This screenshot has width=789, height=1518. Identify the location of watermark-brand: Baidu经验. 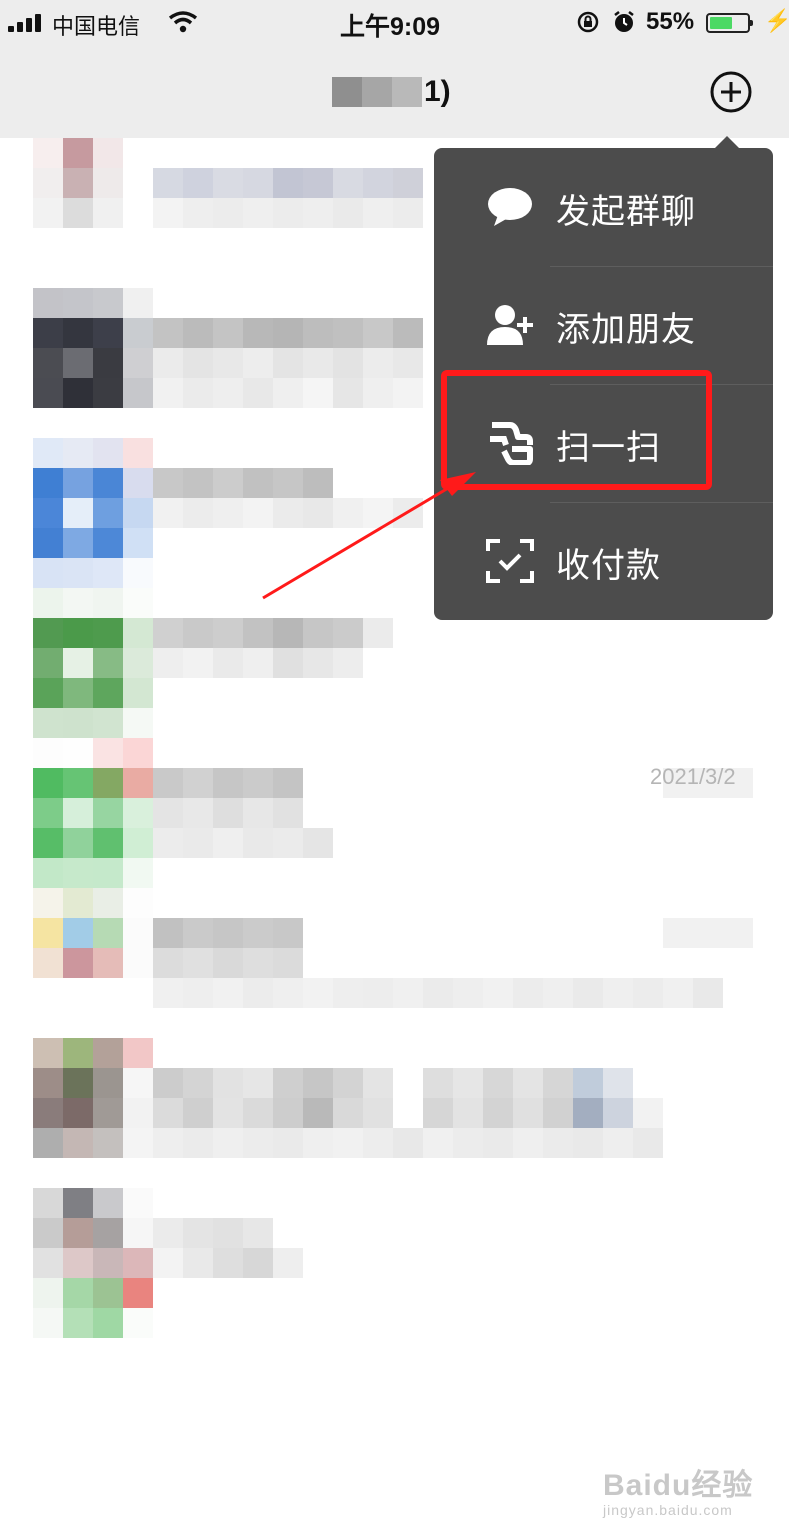
(678, 1485).